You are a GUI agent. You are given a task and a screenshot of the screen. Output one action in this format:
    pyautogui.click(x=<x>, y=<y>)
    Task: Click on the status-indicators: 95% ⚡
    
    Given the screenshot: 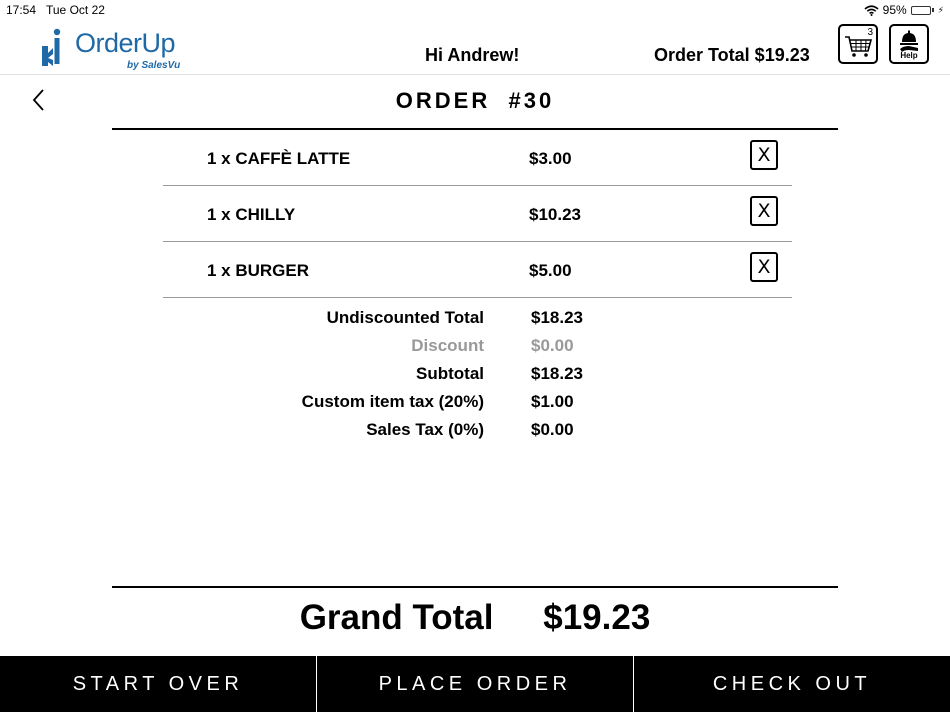 What is the action you would take?
    pyautogui.click(x=904, y=10)
    